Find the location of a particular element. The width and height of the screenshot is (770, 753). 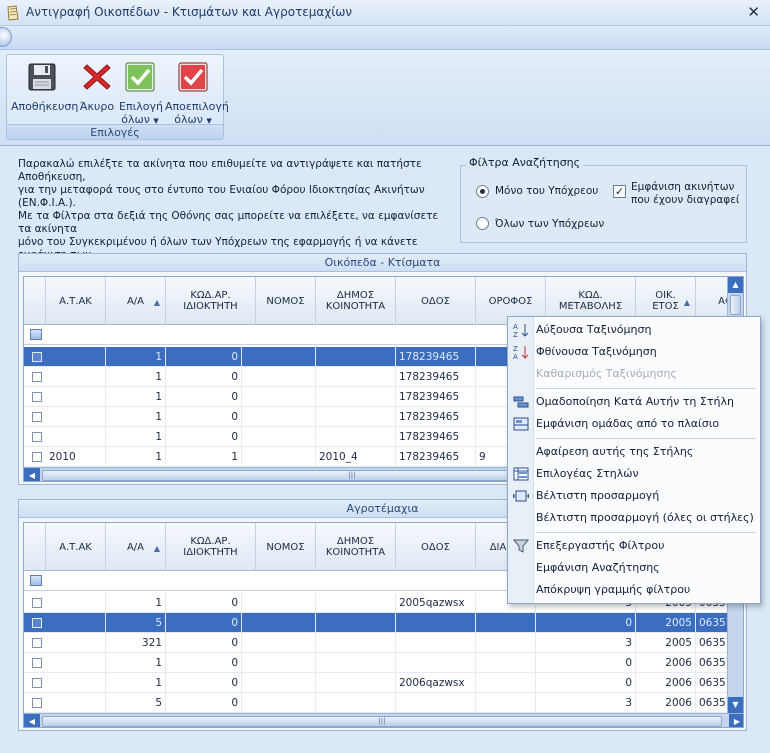

close-icon: ✕ is located at coordinates (753, 12).